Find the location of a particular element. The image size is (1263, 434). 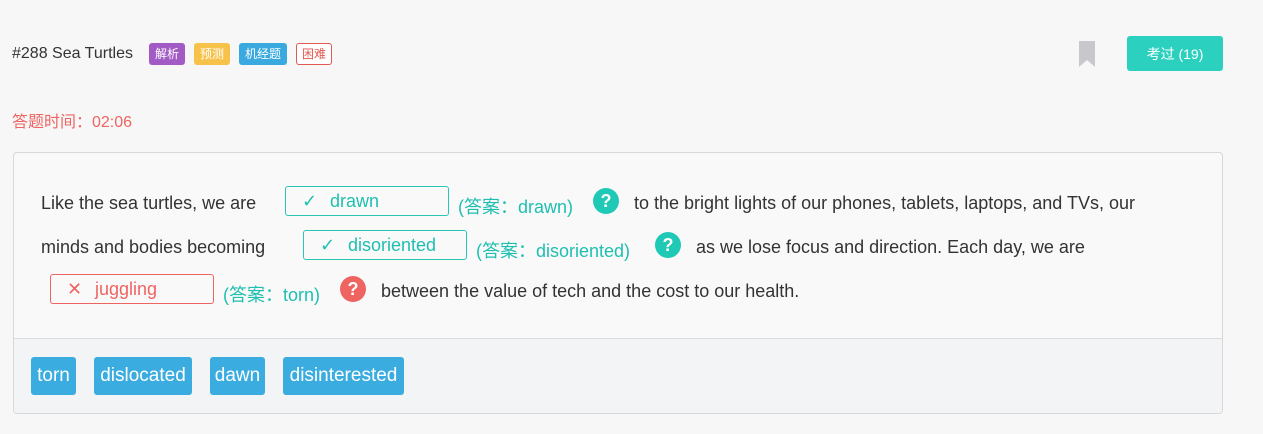

tag-analysis: 解析 is located at coordinates (166, 54).